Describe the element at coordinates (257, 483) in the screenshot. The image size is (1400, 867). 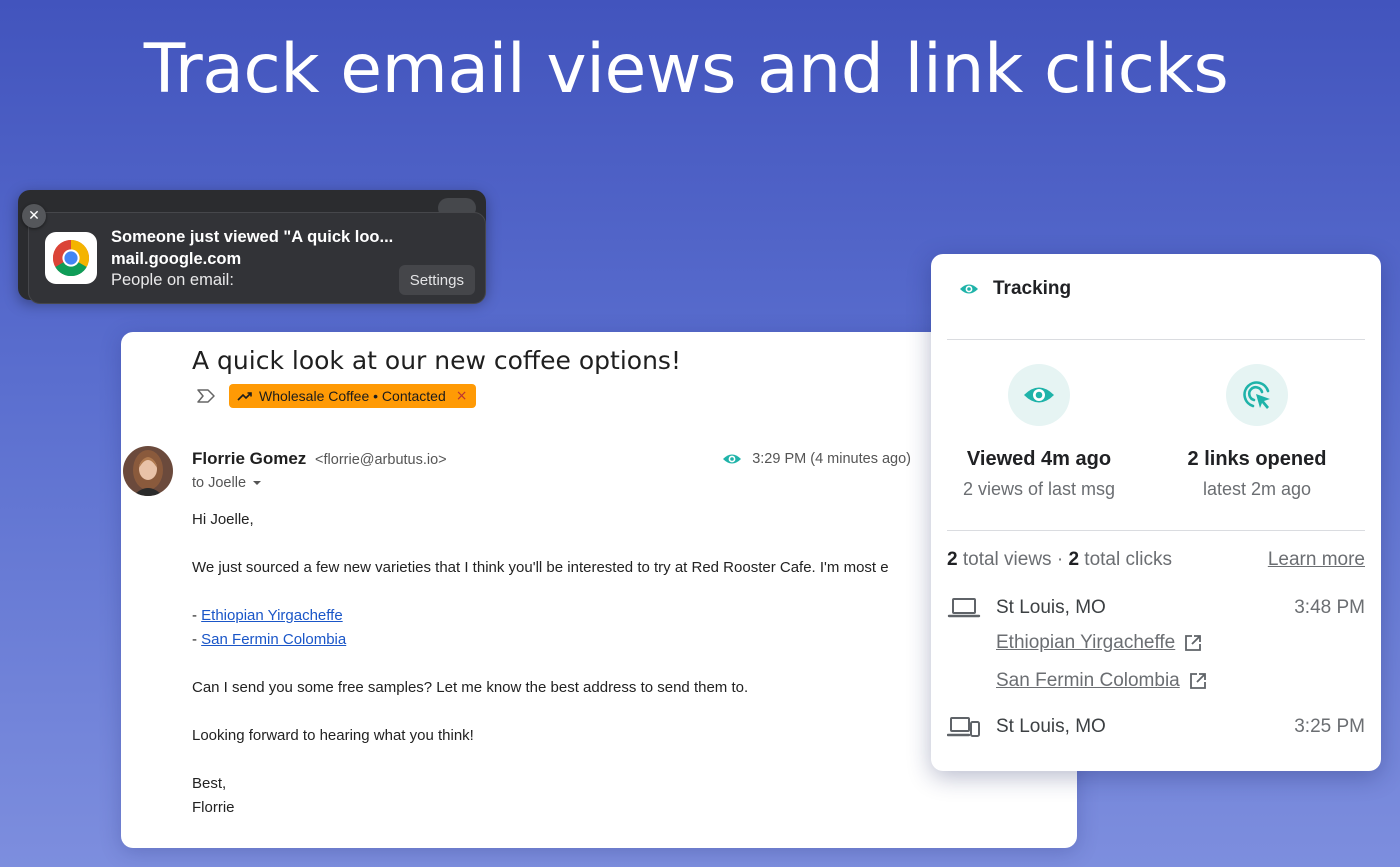
I see `chevron-down-icon` at that location.